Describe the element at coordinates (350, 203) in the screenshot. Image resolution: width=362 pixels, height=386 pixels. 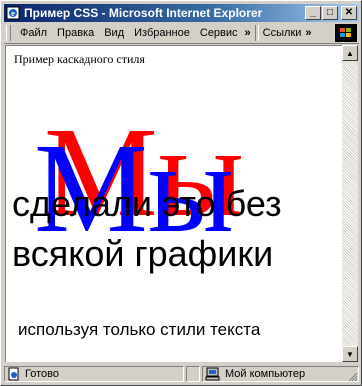
I see `vertical-scrollbar: ▲ ▼` at that location.